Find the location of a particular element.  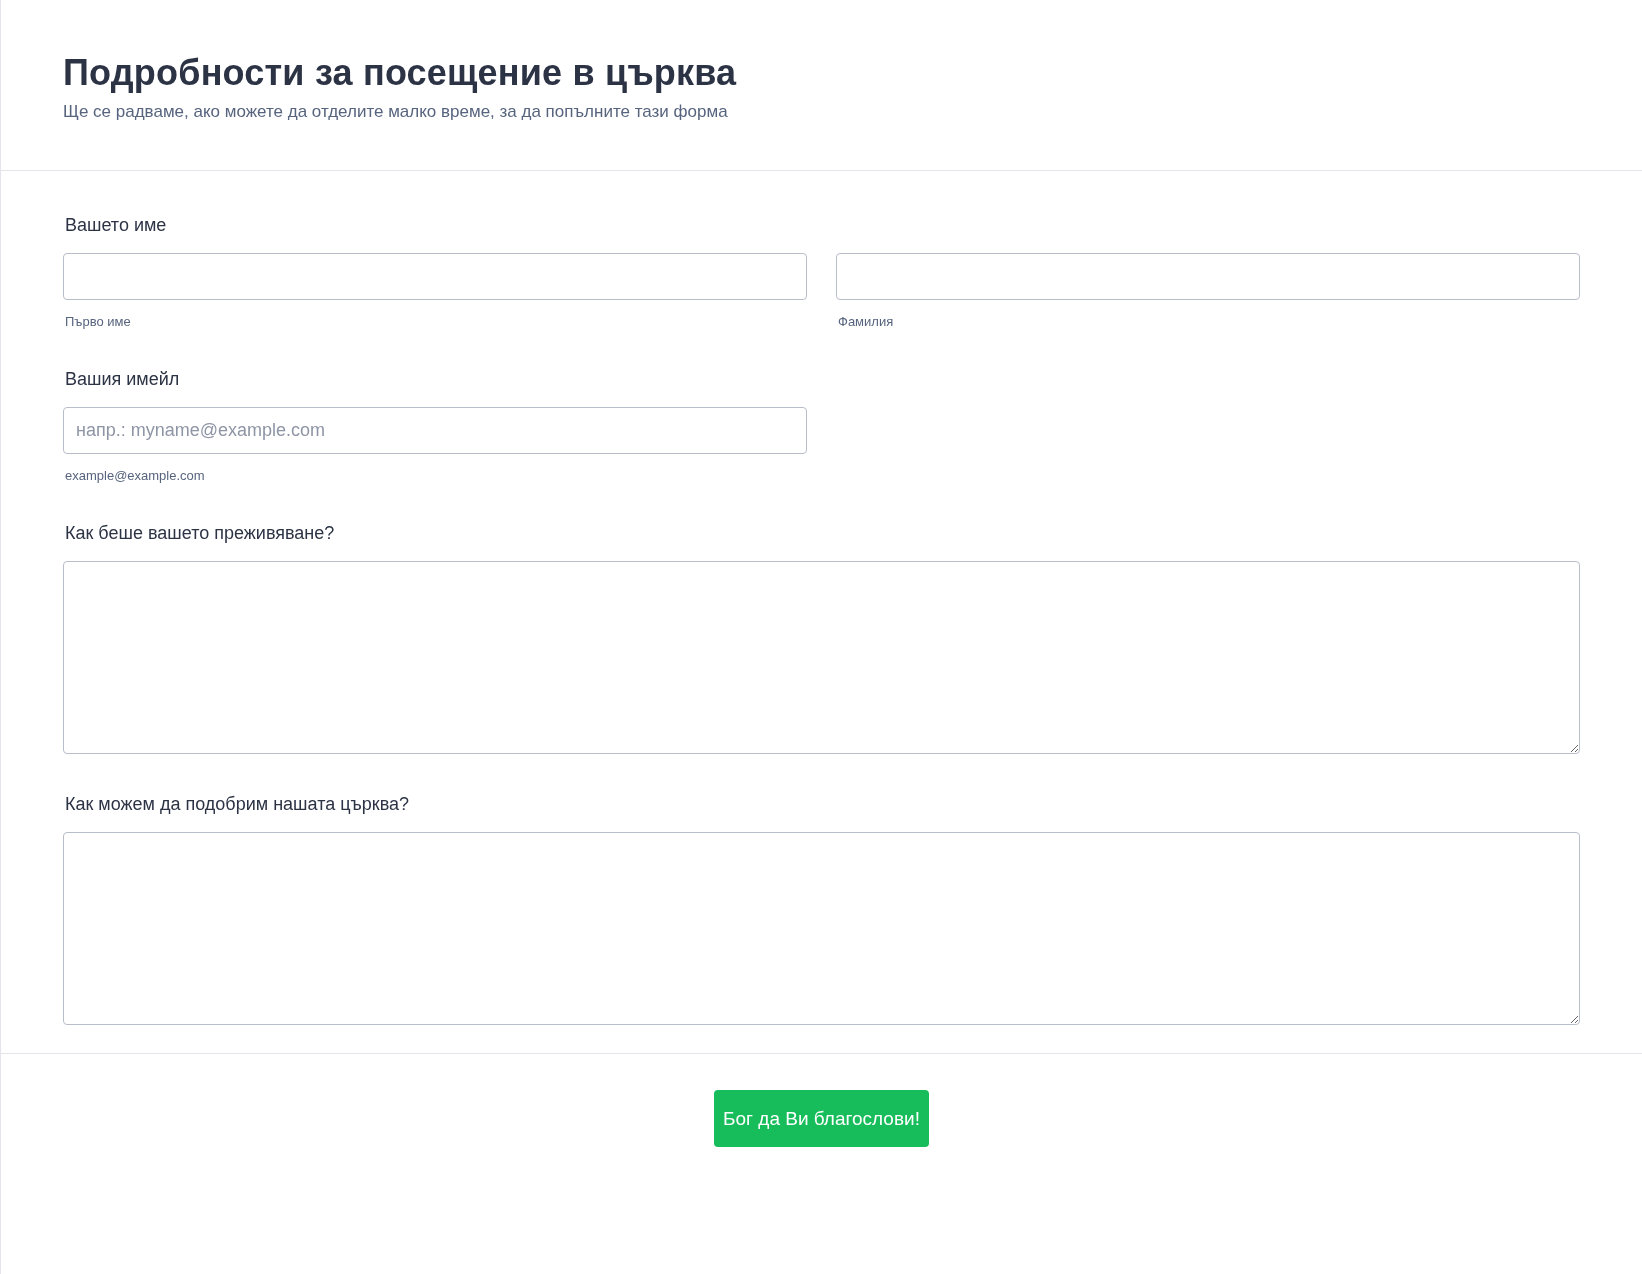

field-label: Вашето име is located at coordinates (116, 225).